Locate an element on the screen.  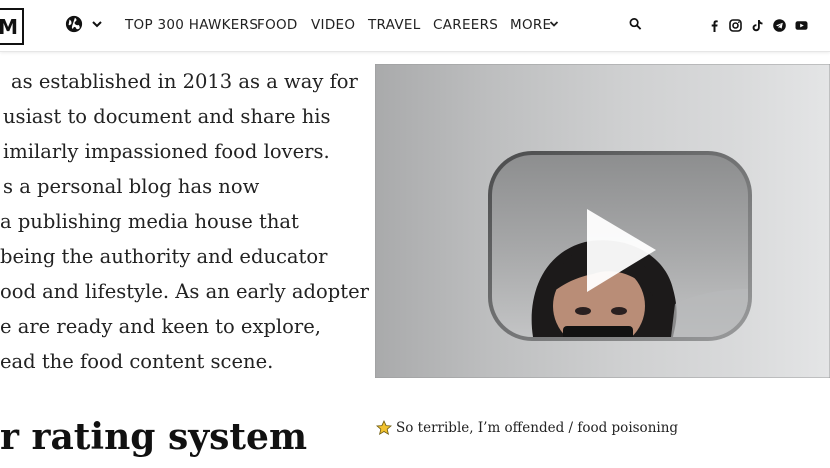
nav-item-food: FOOD is located at coordinates (277, 25).